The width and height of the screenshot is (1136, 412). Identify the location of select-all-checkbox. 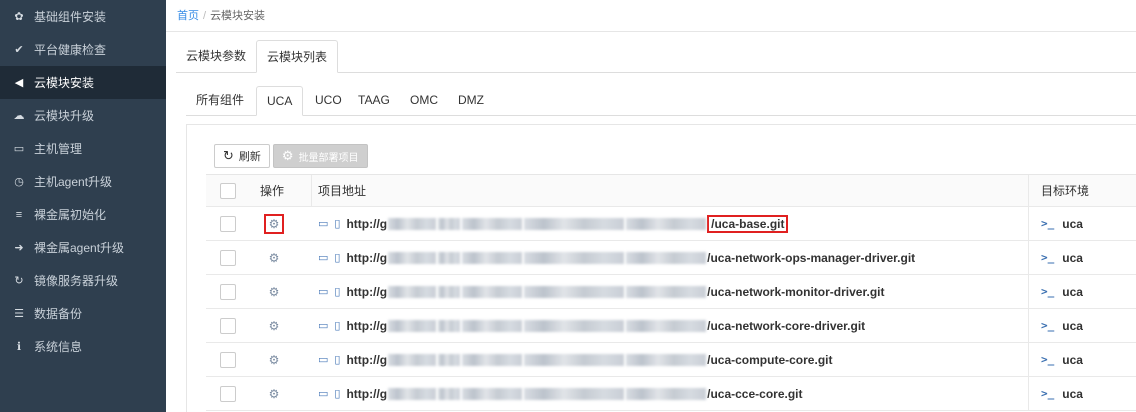
(228, 190).